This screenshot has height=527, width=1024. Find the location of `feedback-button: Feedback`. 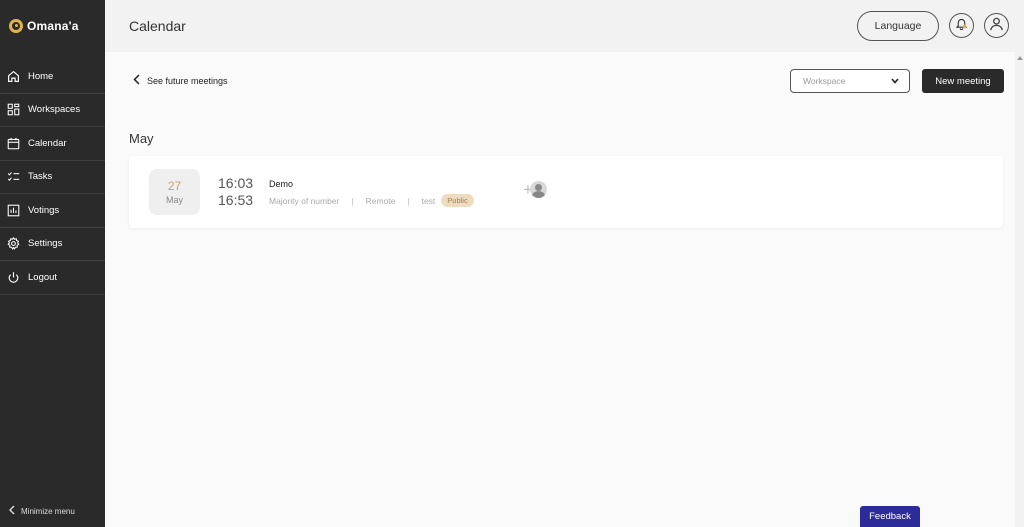

feedback-button: Feedback is located at coordinates (890, 516).